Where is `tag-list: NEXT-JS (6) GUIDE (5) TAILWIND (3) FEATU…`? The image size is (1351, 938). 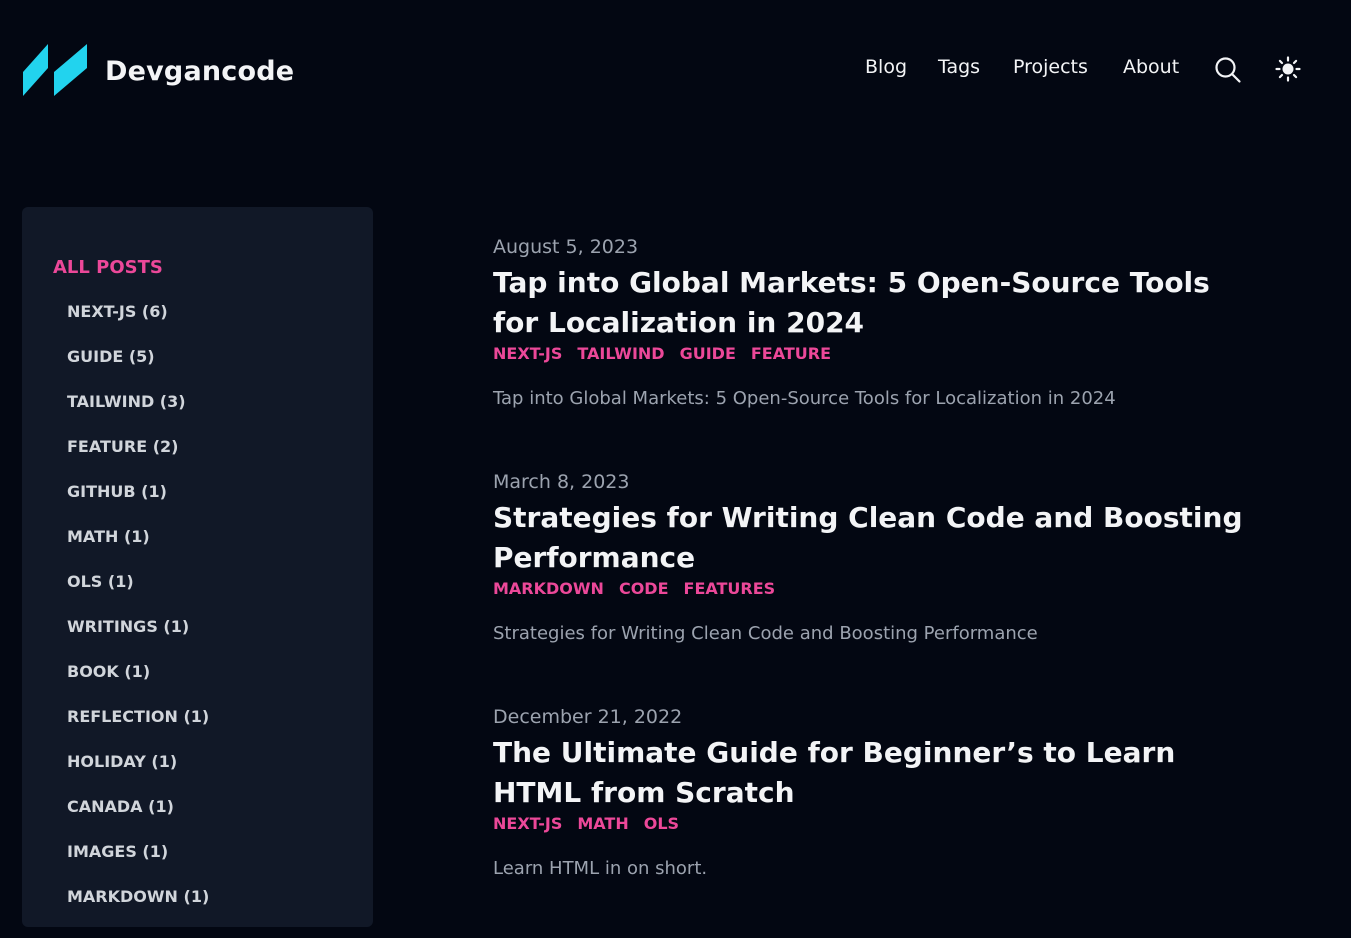
tag-list: NEXT-JS (6) GUIDE (5) TAILWIND (3) FEATU… is located at coordinates (138, 617).